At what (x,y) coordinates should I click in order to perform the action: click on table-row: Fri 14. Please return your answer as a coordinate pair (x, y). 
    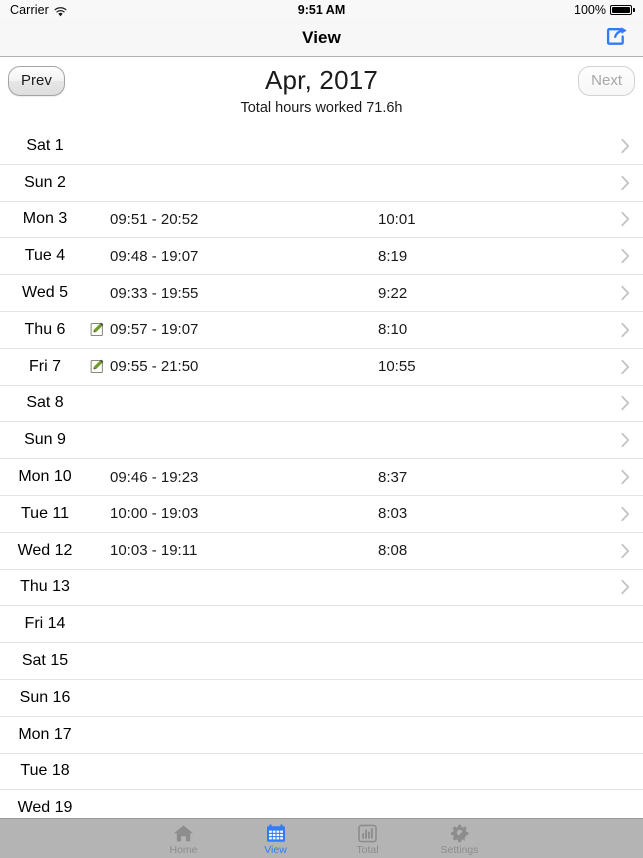
    Looking at the image, I should click on (321, 625).